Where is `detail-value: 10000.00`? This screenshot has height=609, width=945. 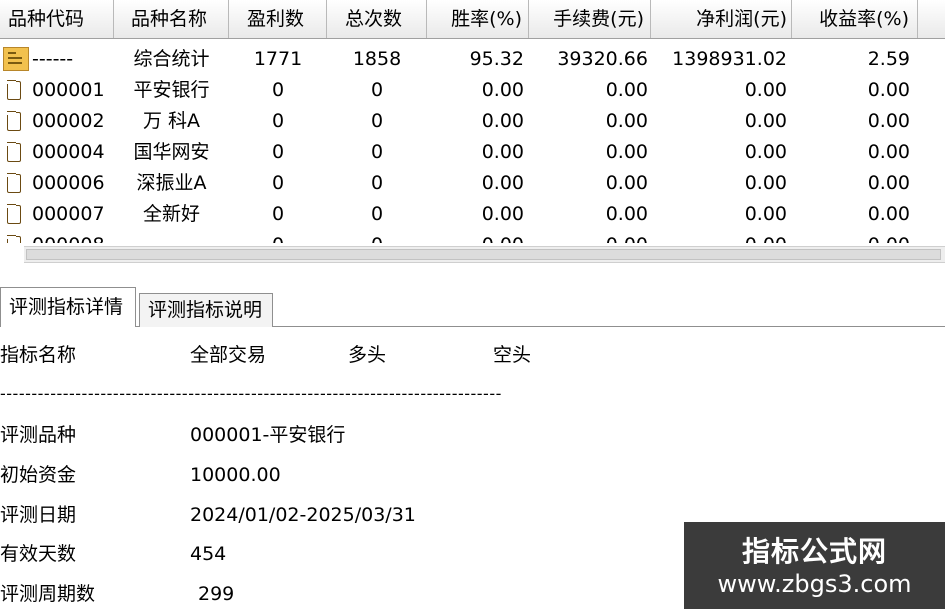 detail-value: 10000.00 is located at coordinates (235, 475).